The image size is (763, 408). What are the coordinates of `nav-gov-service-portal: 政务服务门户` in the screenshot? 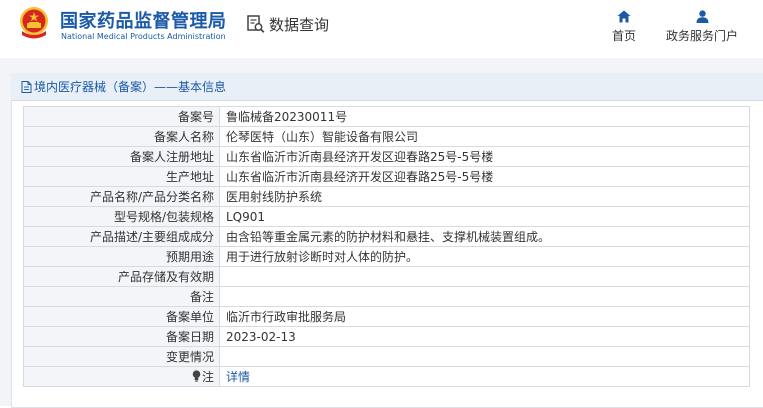 It's located at (702, 27).